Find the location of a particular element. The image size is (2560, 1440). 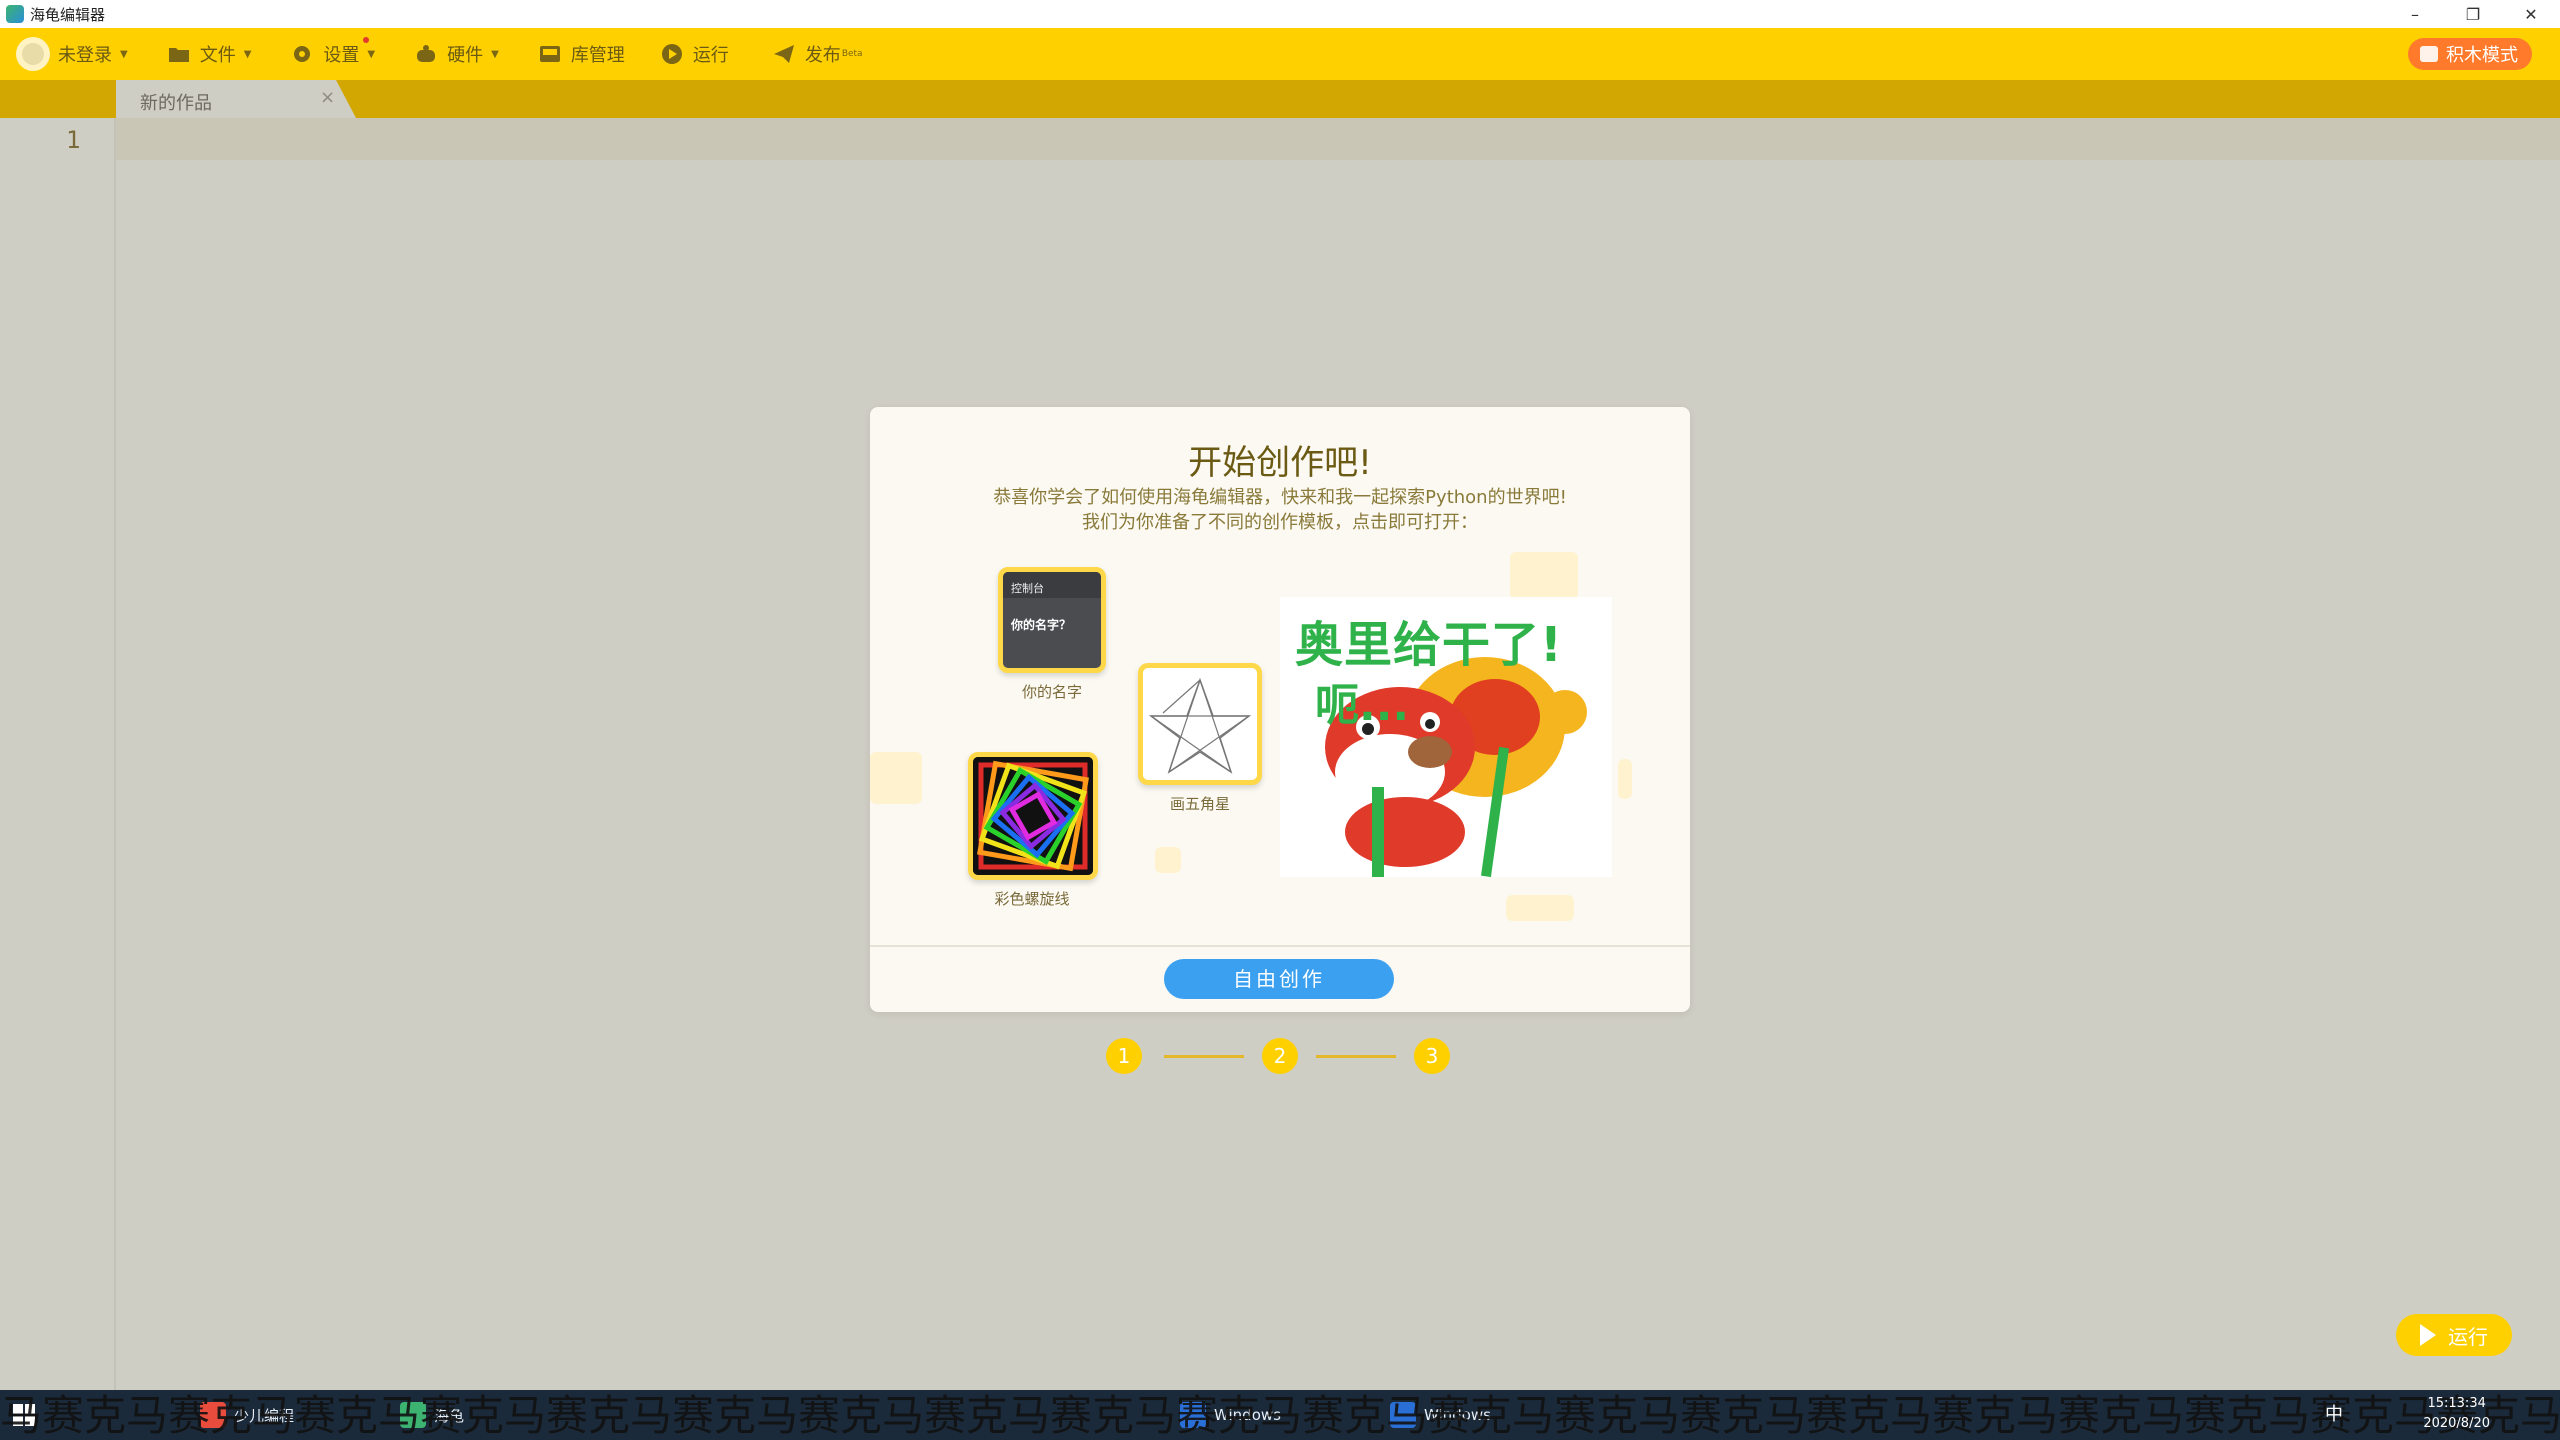

console-text: 你的名字？ is located at coordinates (1041, 625).